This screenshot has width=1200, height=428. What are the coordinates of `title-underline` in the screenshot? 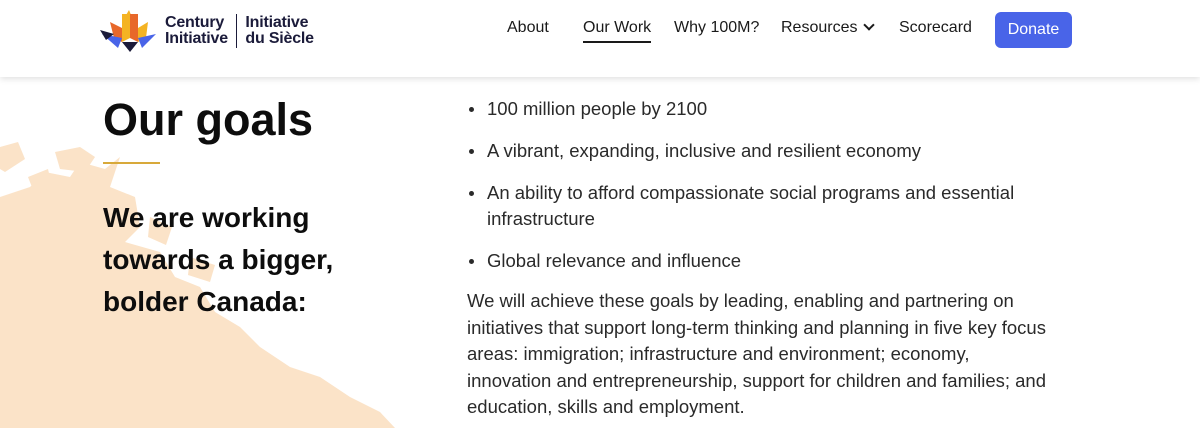 It's located at (131, 163).